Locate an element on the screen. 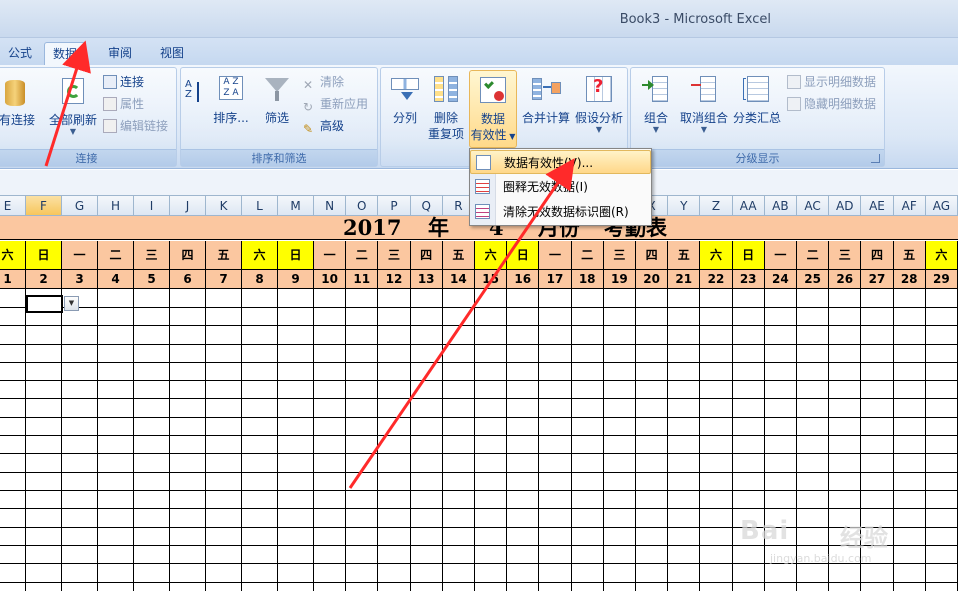  day-cell: 3 is located at coordinates (80, 279).